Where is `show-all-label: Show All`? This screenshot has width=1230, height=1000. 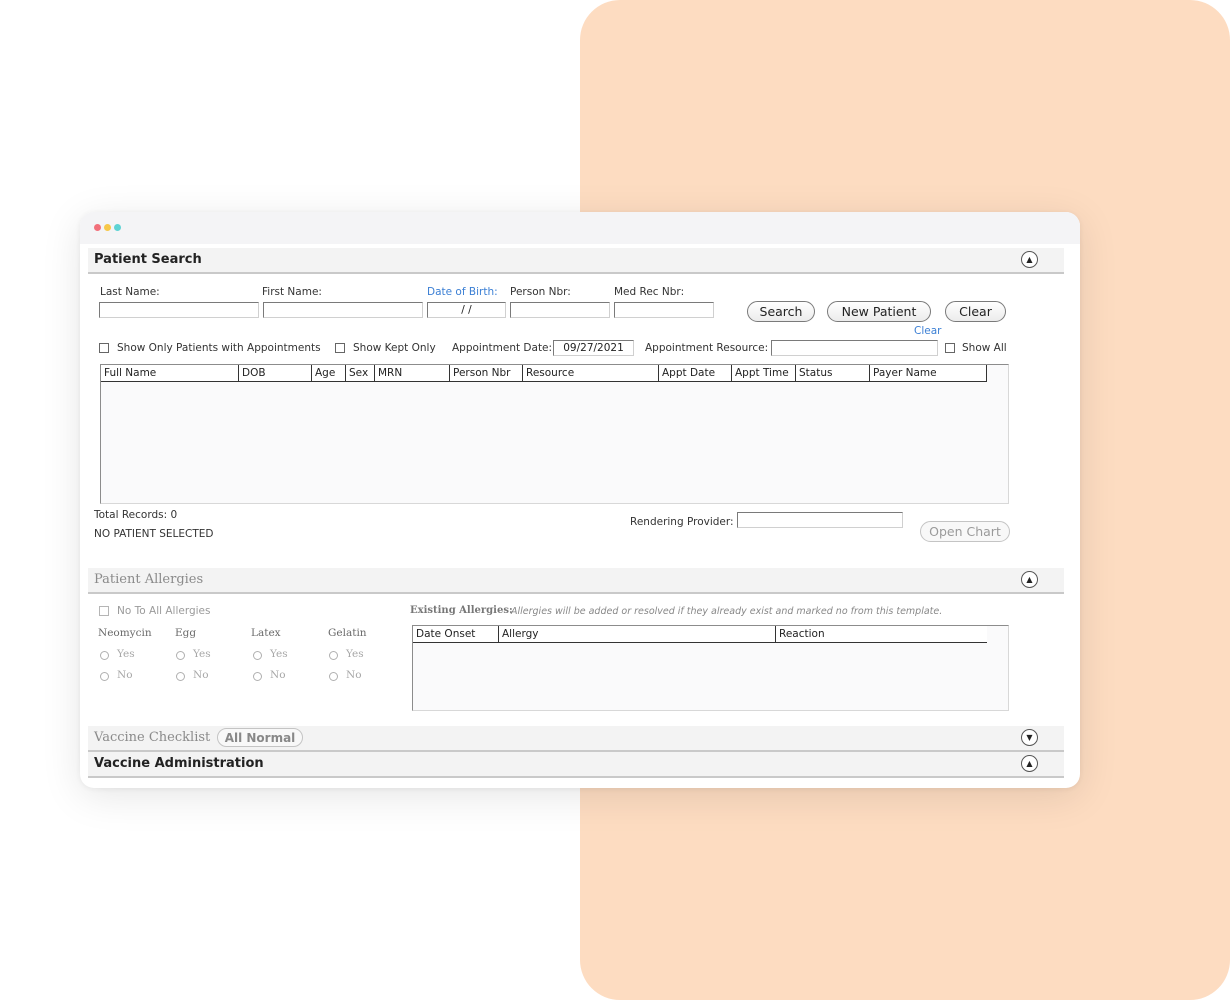
show-all-label: Show All is located at coordinates (984, 348).